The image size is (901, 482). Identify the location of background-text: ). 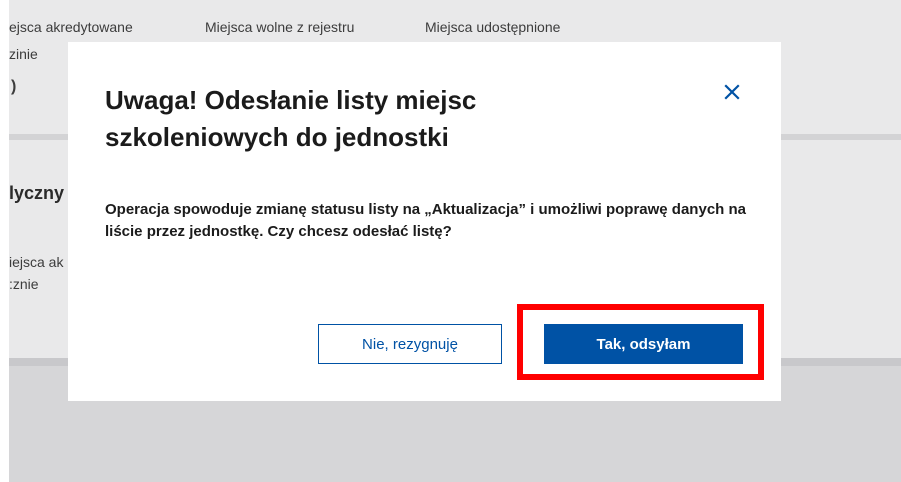
(14, 86).